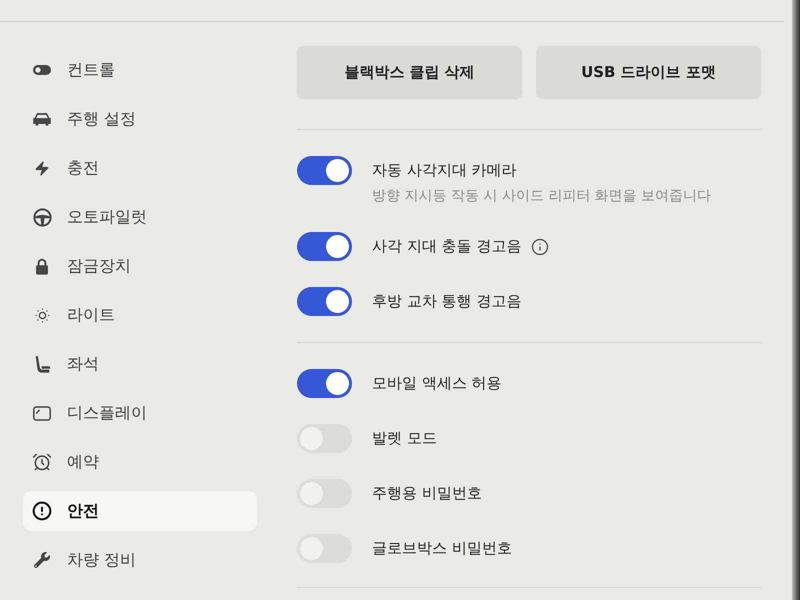  I want to click on wrench-icon, so click(42, 560).